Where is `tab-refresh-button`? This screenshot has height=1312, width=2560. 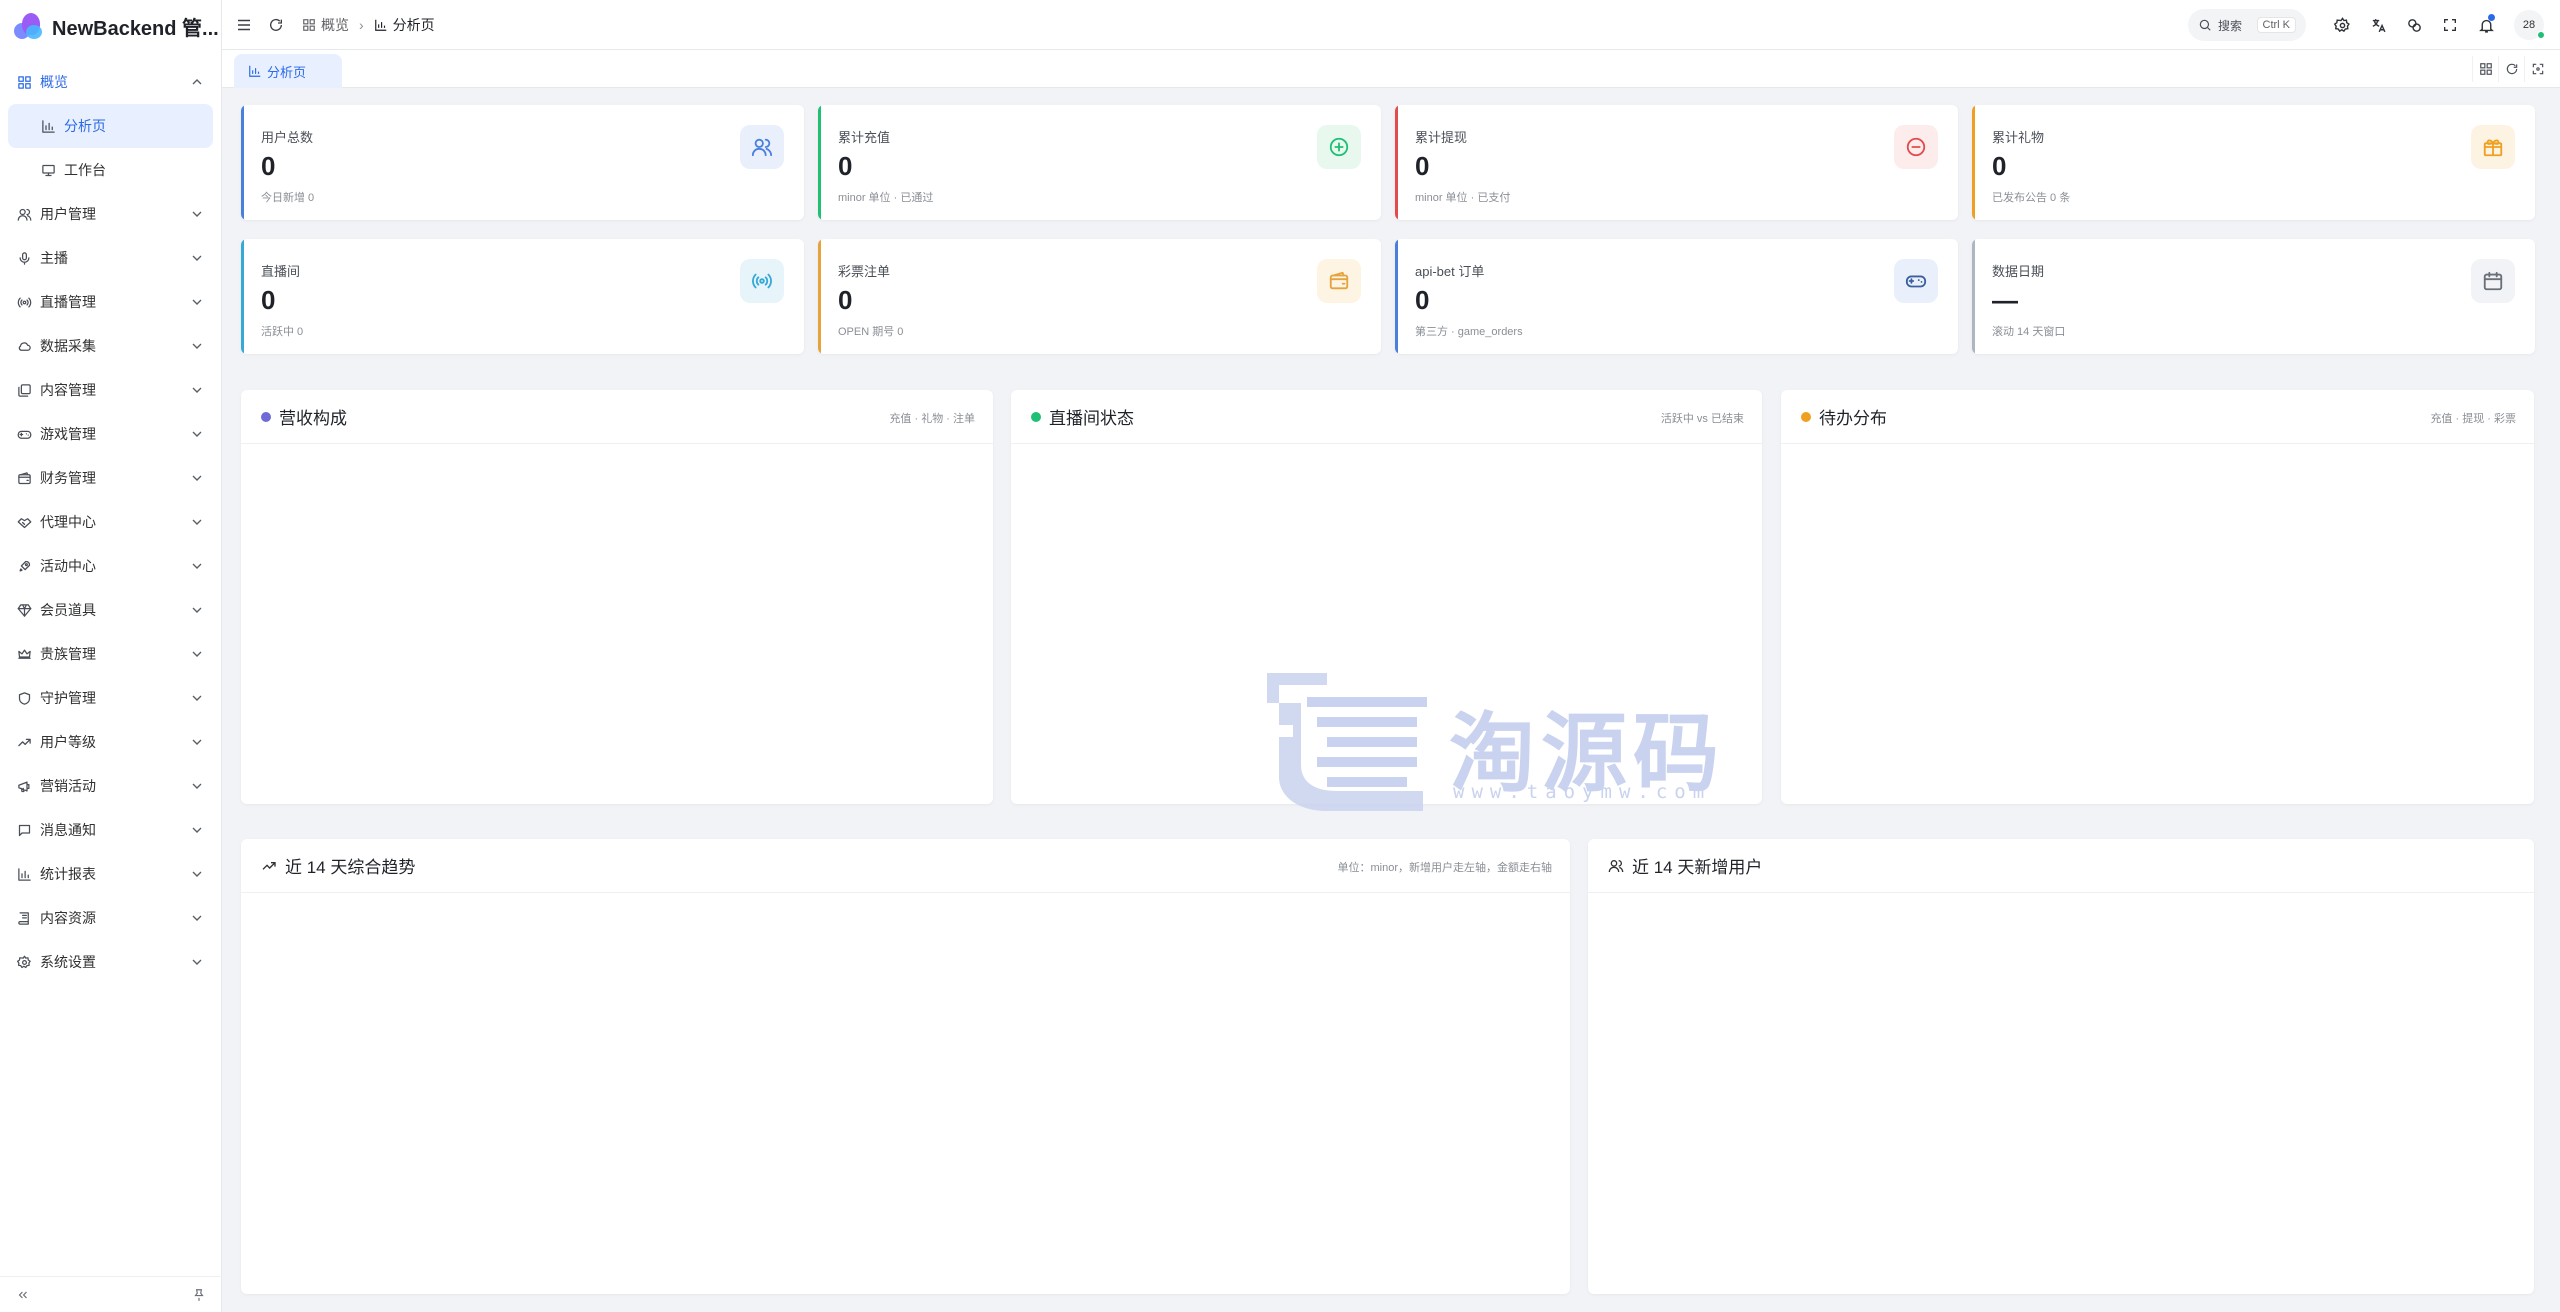 tab-refresh-button is located at coordinates (2511, 69).